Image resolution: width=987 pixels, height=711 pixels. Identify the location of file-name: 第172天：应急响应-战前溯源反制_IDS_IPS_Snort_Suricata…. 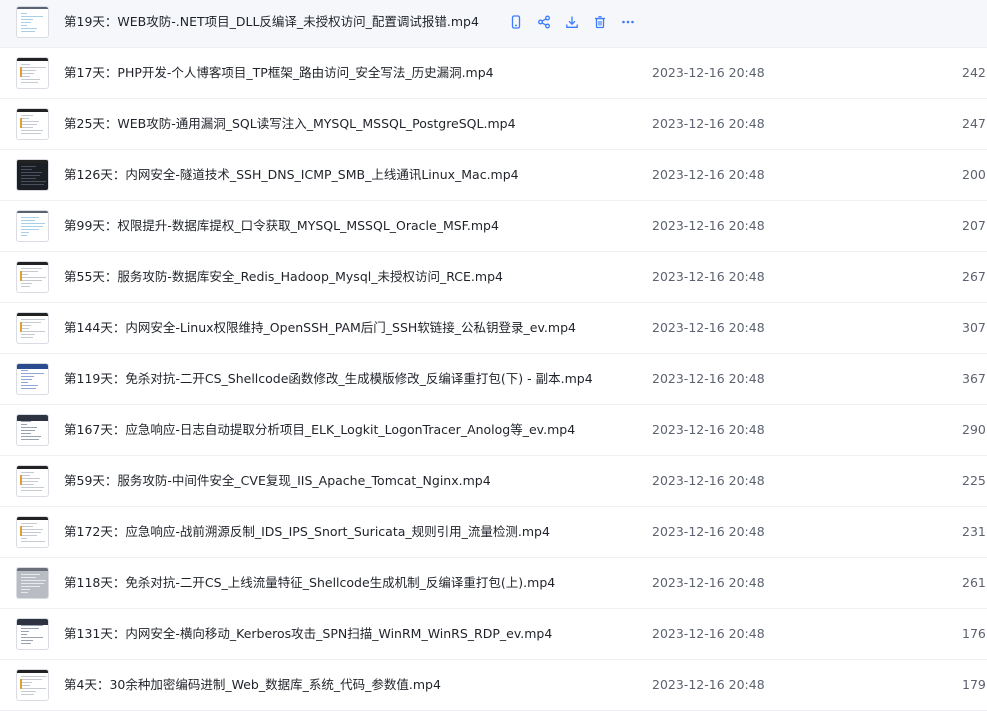
(307, 532).